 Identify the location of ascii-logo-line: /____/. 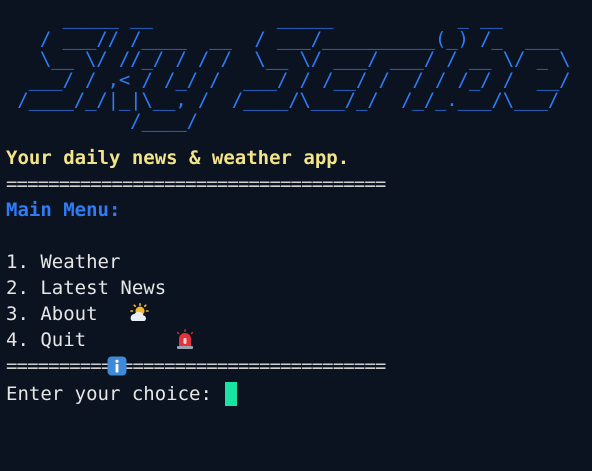
(294, 120).